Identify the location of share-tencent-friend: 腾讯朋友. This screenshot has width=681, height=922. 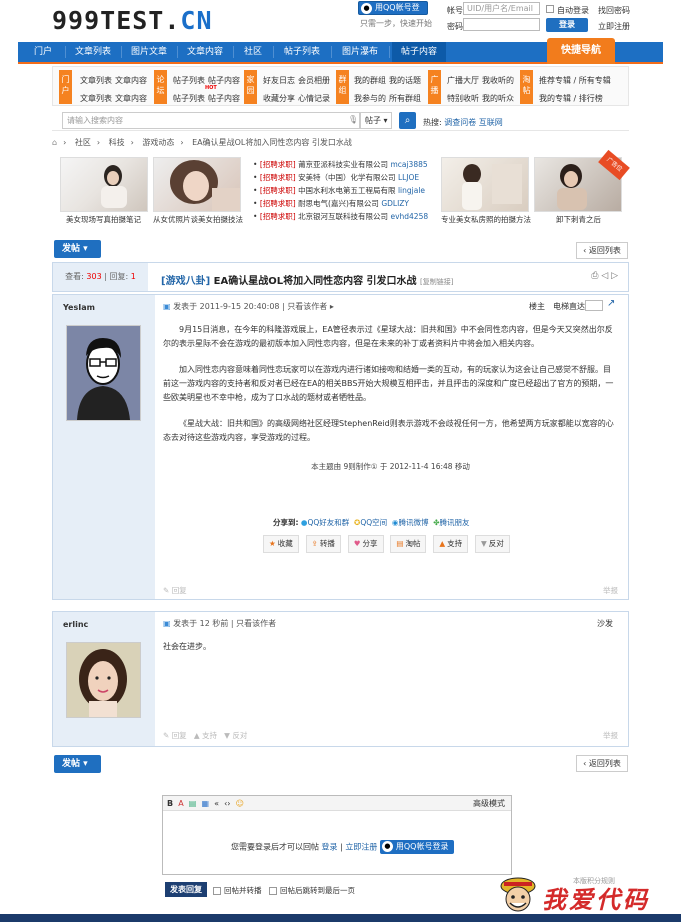
(455, 522).